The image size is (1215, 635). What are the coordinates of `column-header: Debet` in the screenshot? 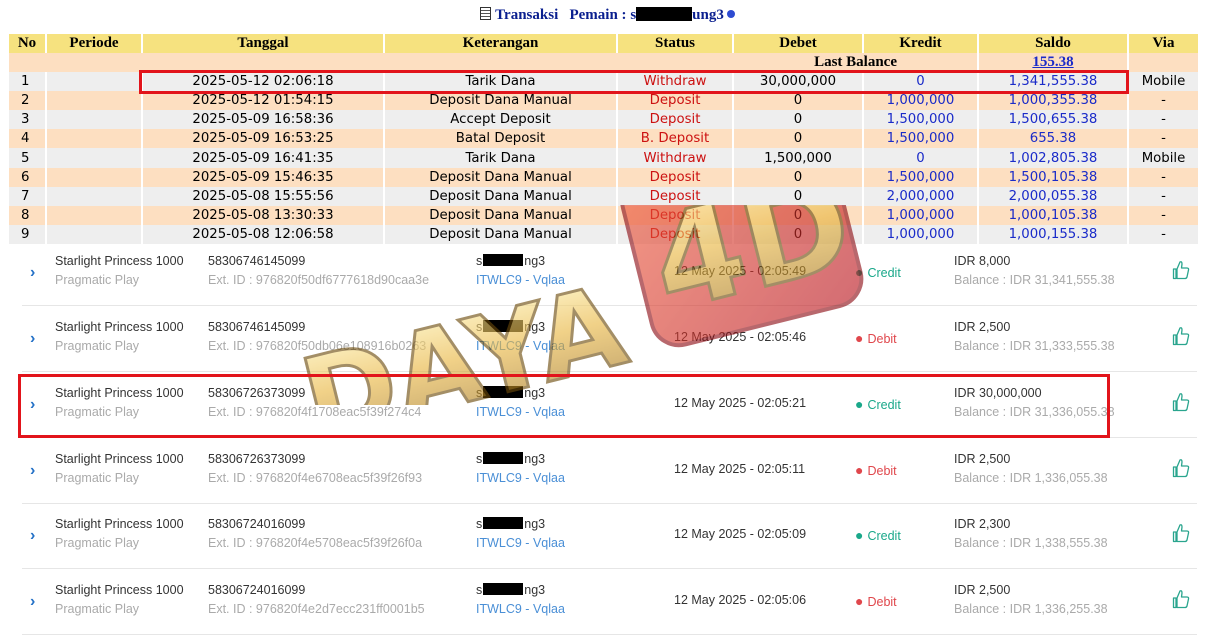 It's located at (798, 43).